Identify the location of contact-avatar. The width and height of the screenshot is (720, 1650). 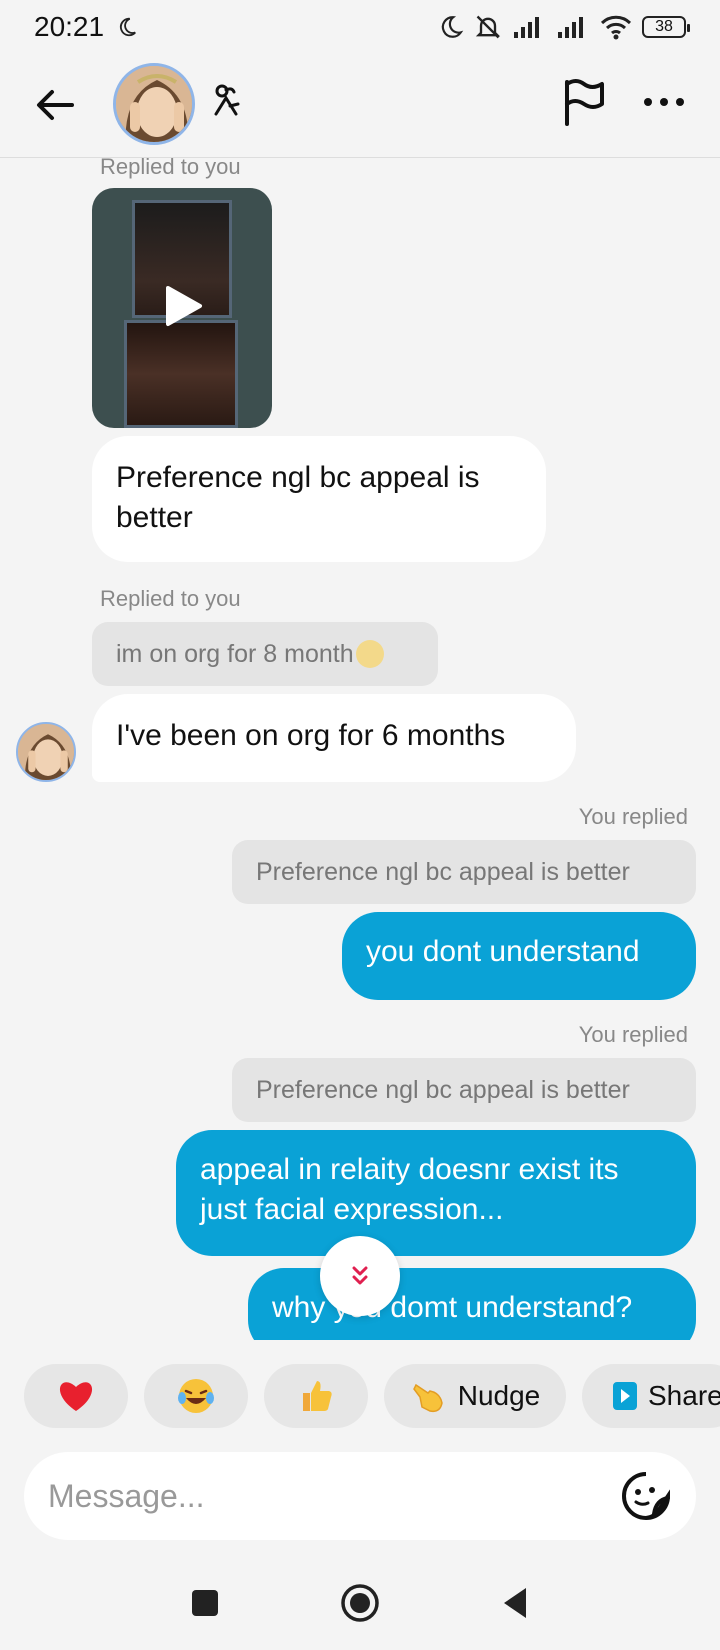
(154, 104).